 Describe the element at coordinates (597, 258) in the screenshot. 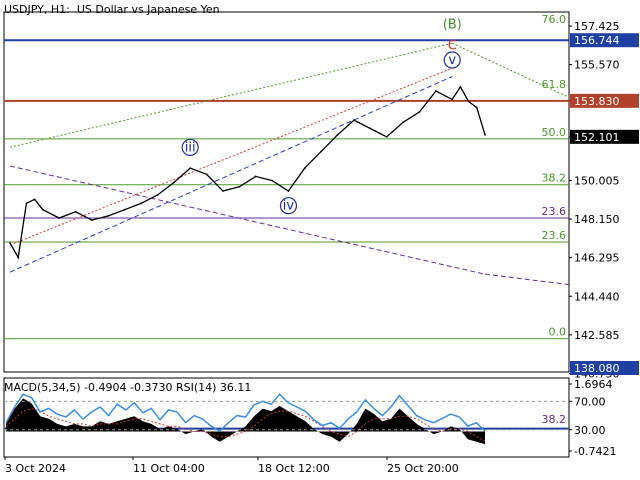

I see `price-tick-label: 146.295` at that location.